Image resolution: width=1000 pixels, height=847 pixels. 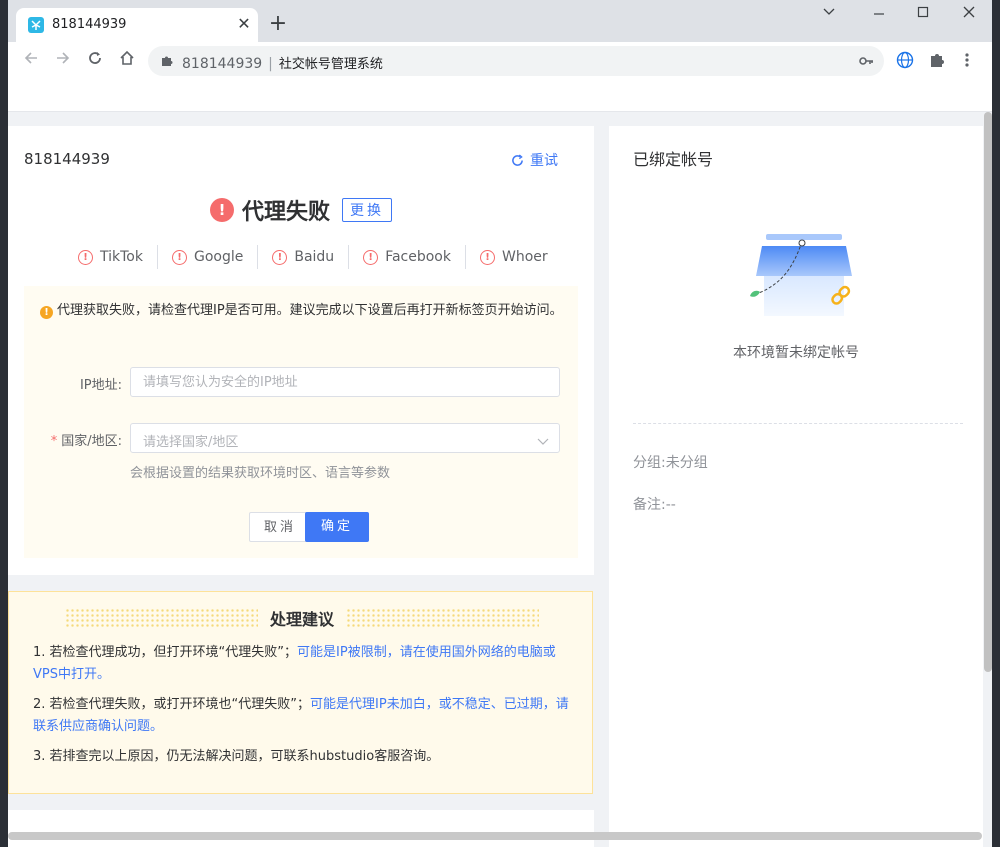 What do you see at coordinates (798, 423) in the screenshot?
I see `divider` at bounding box center [798, 423].